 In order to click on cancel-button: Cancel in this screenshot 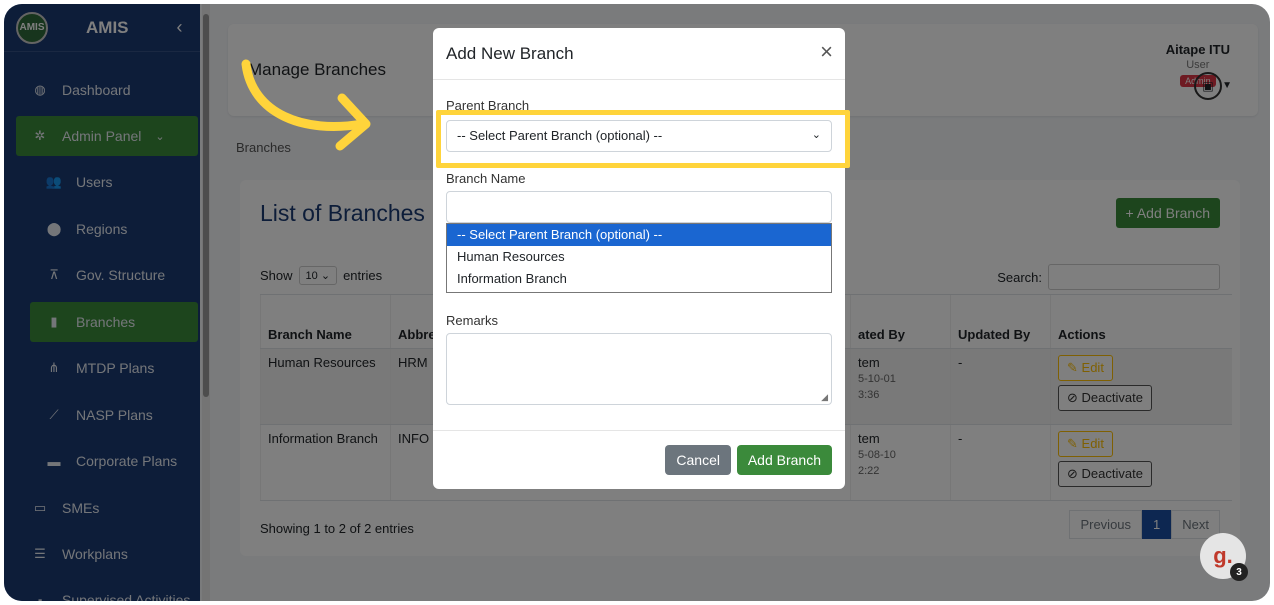, I will do `click(698, 460)`.